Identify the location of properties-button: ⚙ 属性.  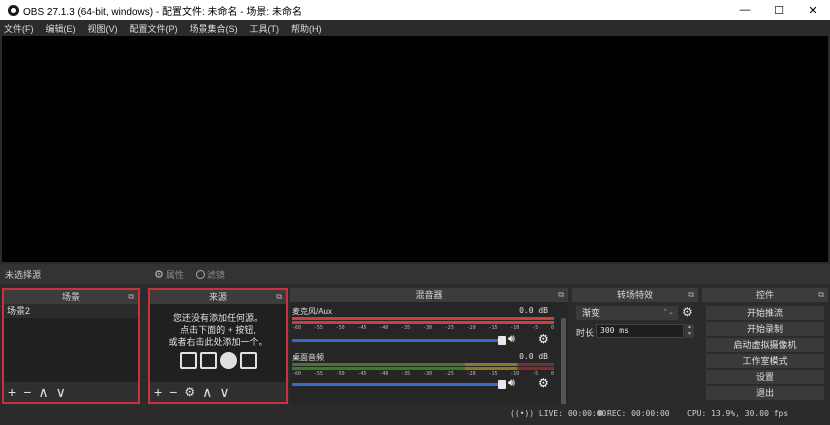
(169, 274).